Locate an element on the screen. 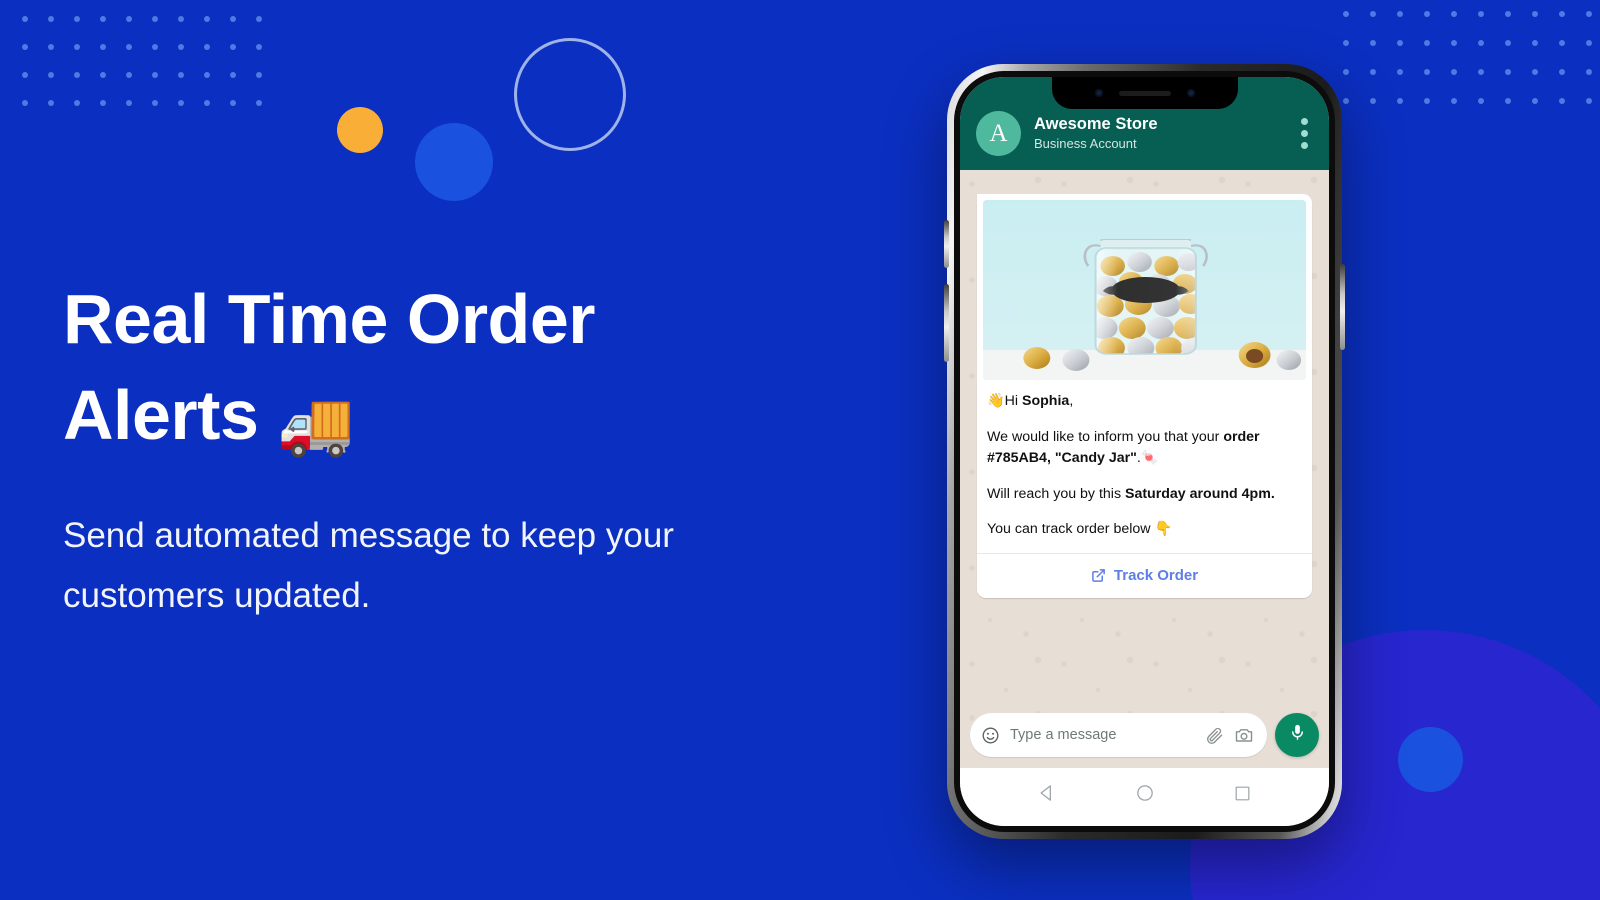 This screenshot has height=900, width=1600. recents-square-icon is located at coordinates (1242, 793).